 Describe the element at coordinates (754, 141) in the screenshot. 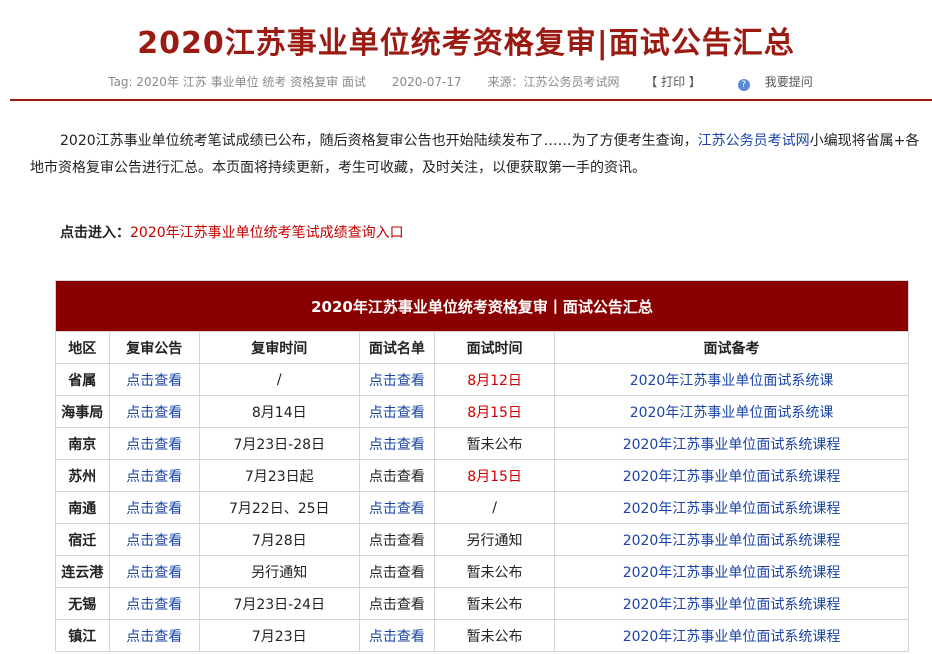

I see `site-link: 江苏公务员考试网` at that location.